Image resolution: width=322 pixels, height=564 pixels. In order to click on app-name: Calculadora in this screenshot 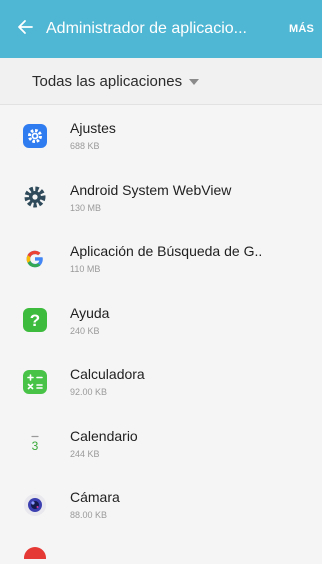, I will do `click(107, 374)`.